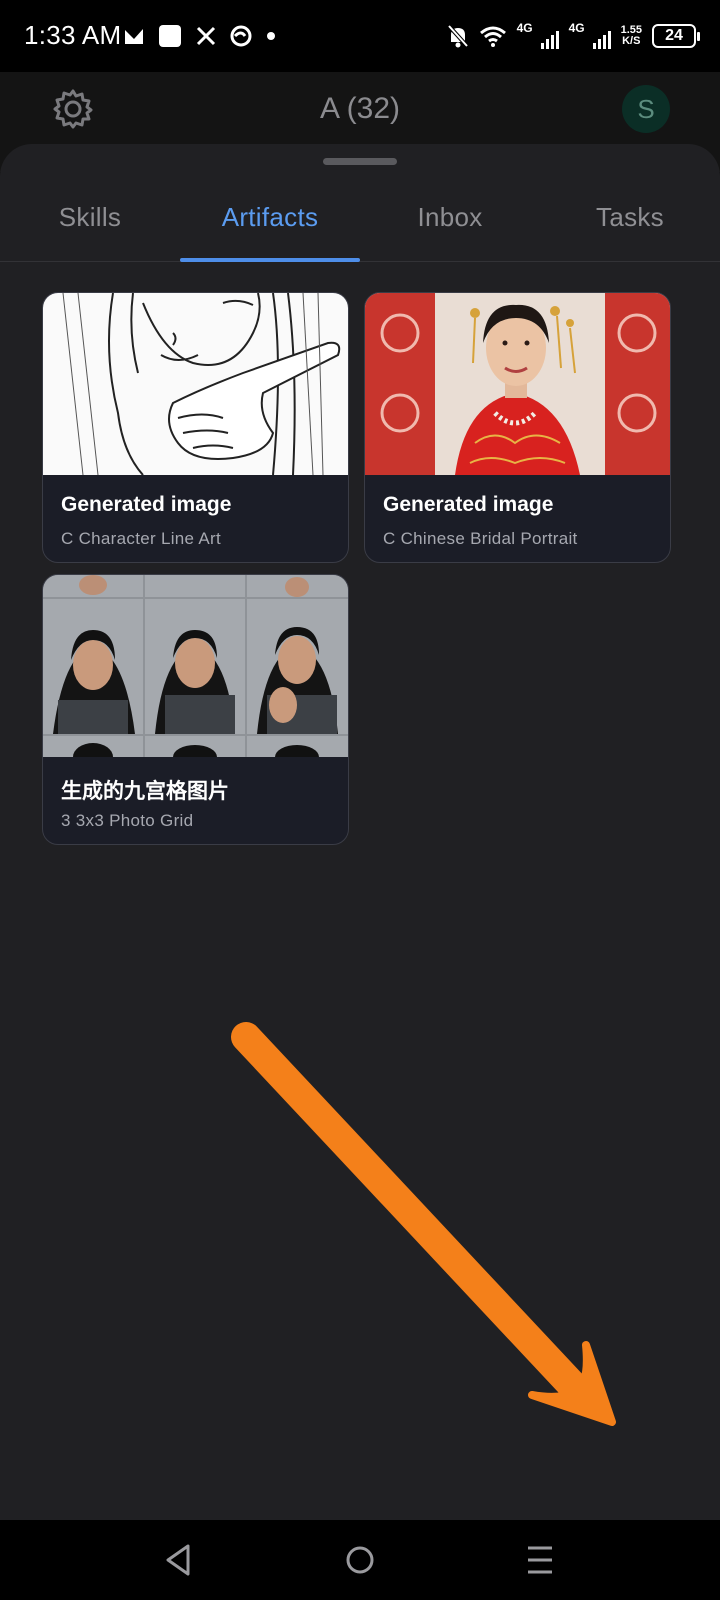 Image resolution: width=720 pixels, height=1600 pixels. I want to click on system-icons: 4G 4G 1.55 K/S 24, so click(573, 36).